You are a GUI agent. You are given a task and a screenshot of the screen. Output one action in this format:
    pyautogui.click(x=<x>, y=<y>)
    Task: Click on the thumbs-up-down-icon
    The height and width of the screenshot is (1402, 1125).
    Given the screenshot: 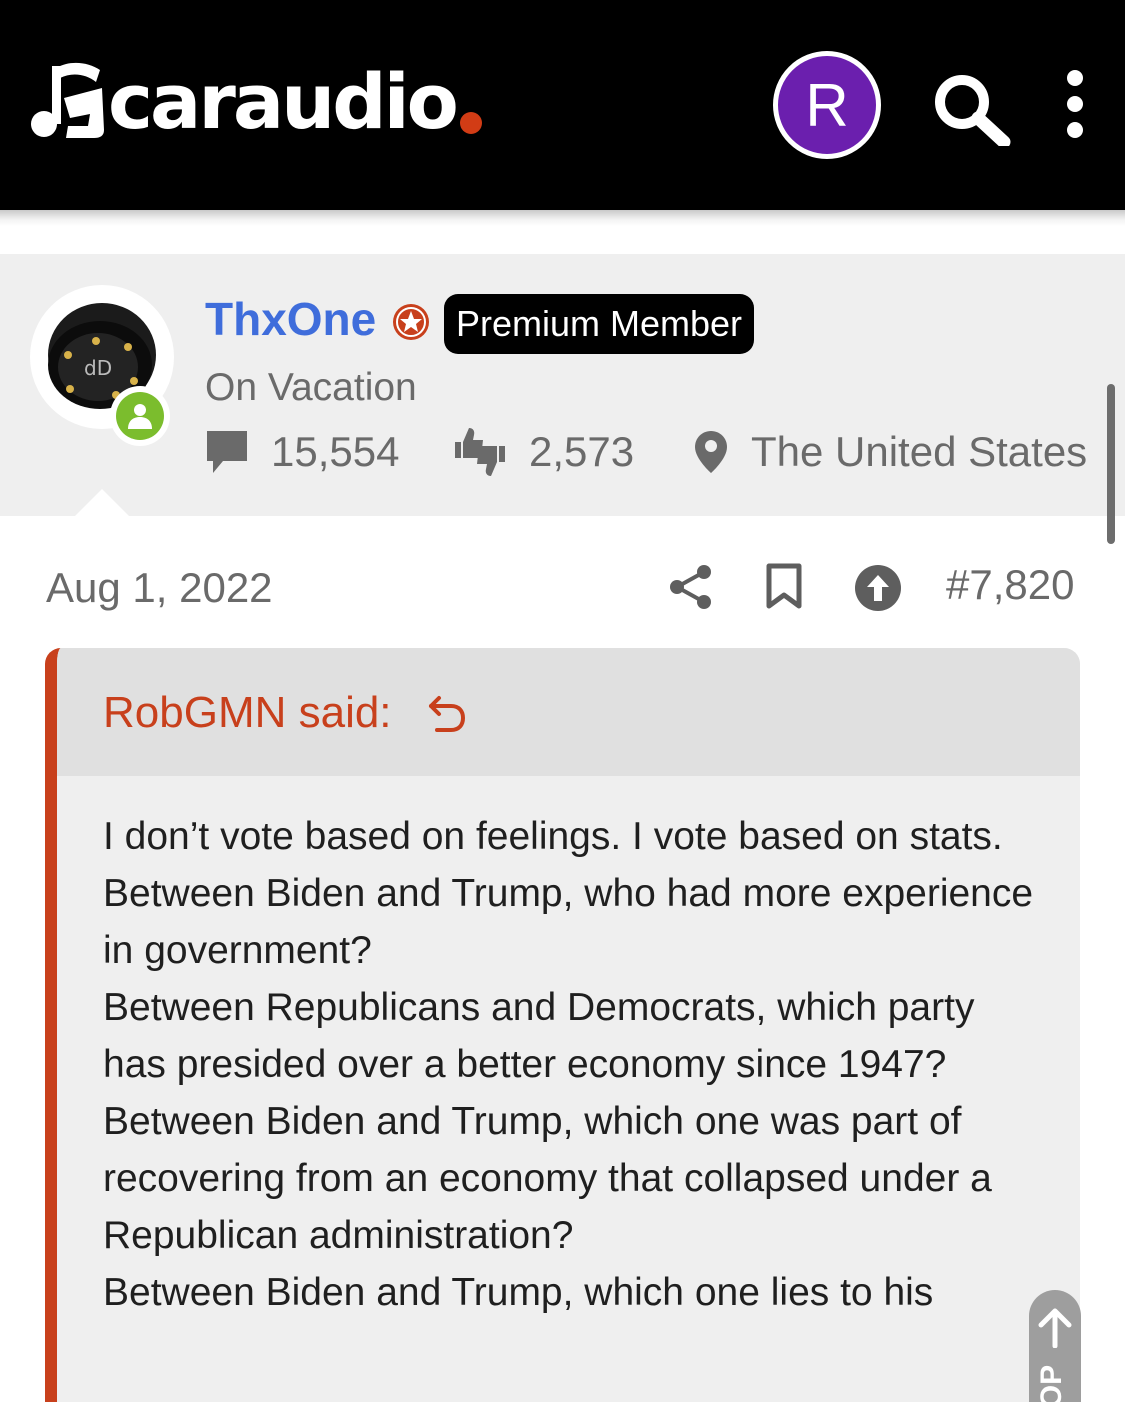 What is the action you would take?
    pyautogui.click(x=480, y=452)
    